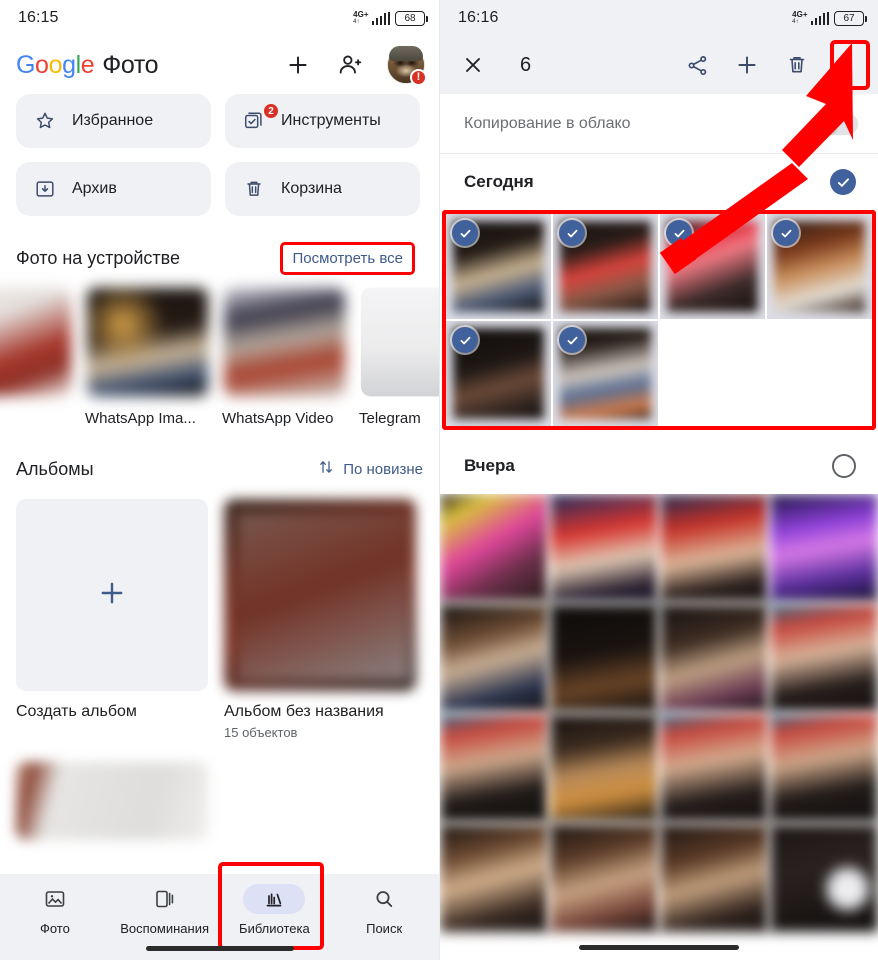  I want to click on today-select-all-checkbox, so click(843, 182).